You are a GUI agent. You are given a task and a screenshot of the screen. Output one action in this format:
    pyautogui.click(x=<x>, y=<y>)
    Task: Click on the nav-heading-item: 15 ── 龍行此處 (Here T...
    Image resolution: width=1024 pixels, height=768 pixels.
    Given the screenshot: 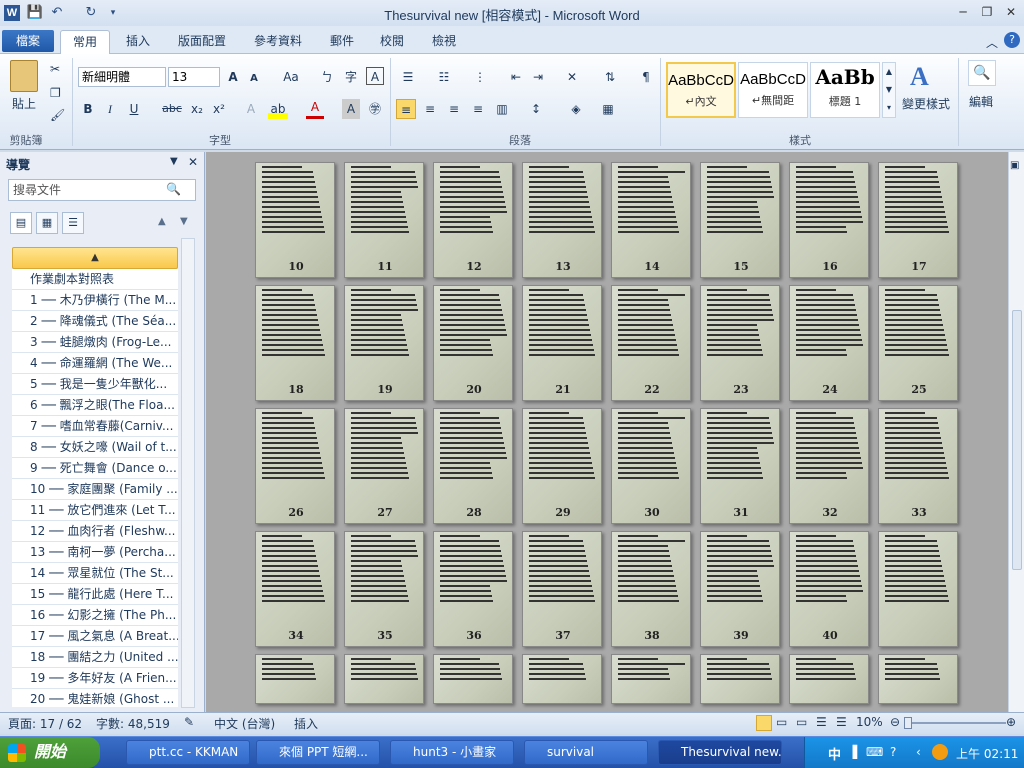 What is the action you would take?
    pyautogui.click(x=95, y=594)
    